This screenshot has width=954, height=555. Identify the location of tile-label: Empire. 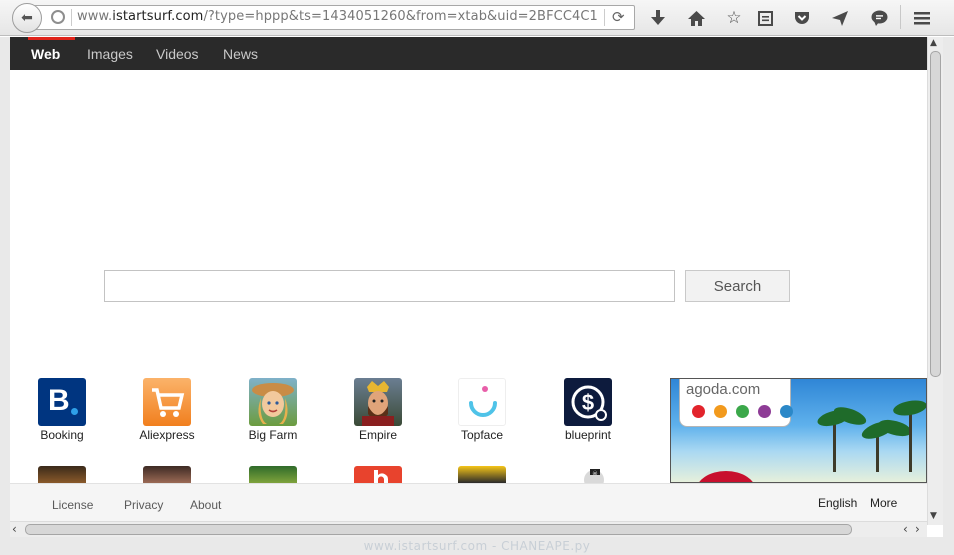
(377, 435).